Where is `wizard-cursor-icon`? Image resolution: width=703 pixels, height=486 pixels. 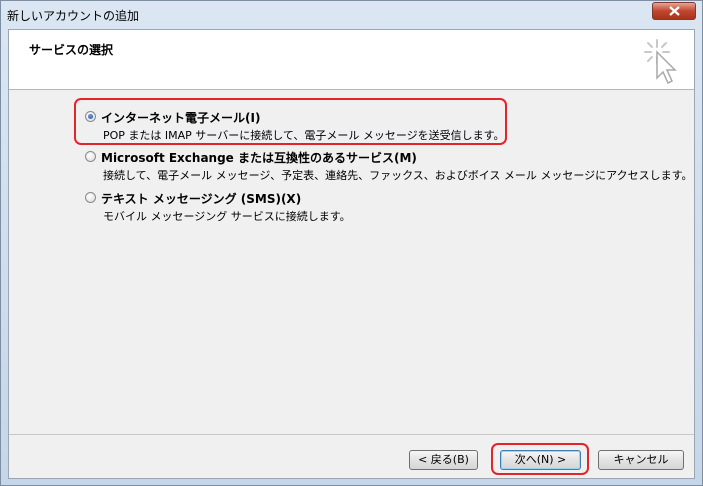
wizard-cursor-icon is located at coordinates (660, 61).